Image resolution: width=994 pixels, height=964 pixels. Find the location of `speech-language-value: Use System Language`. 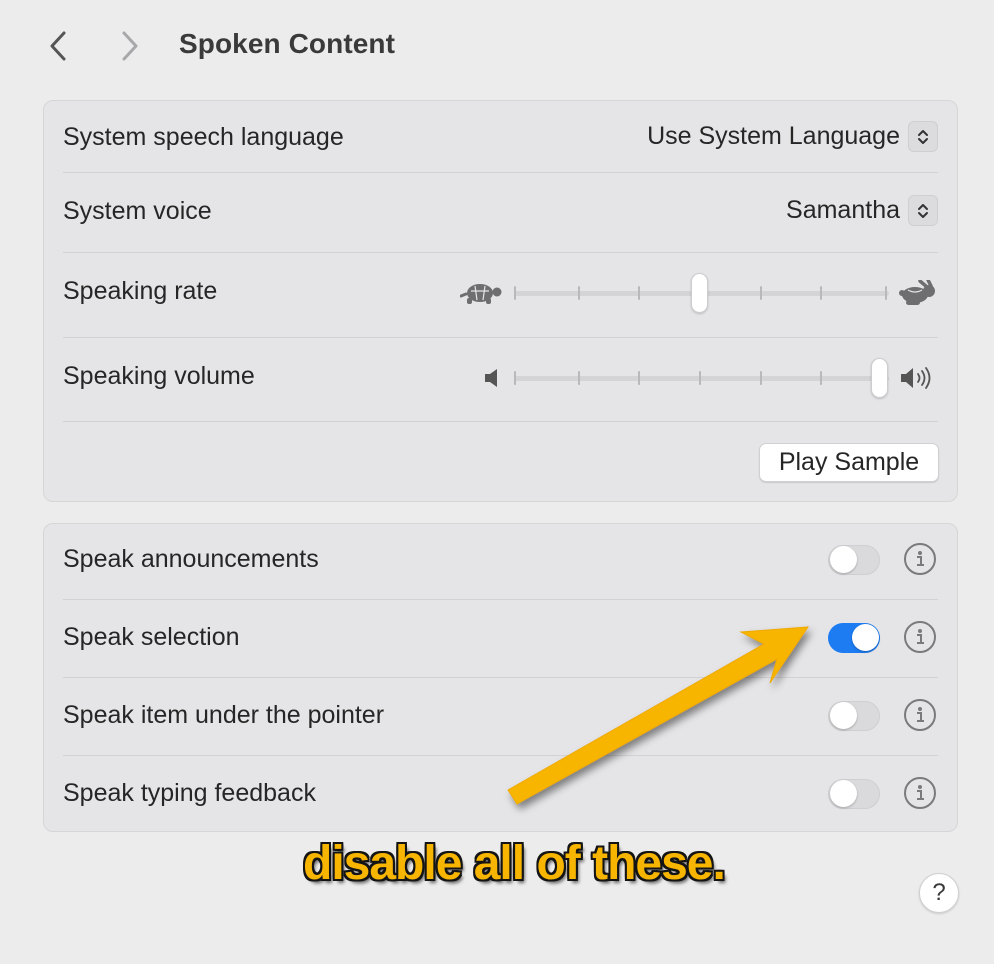

speech-language-value: Use System Language is located at coordinates (773, 136).